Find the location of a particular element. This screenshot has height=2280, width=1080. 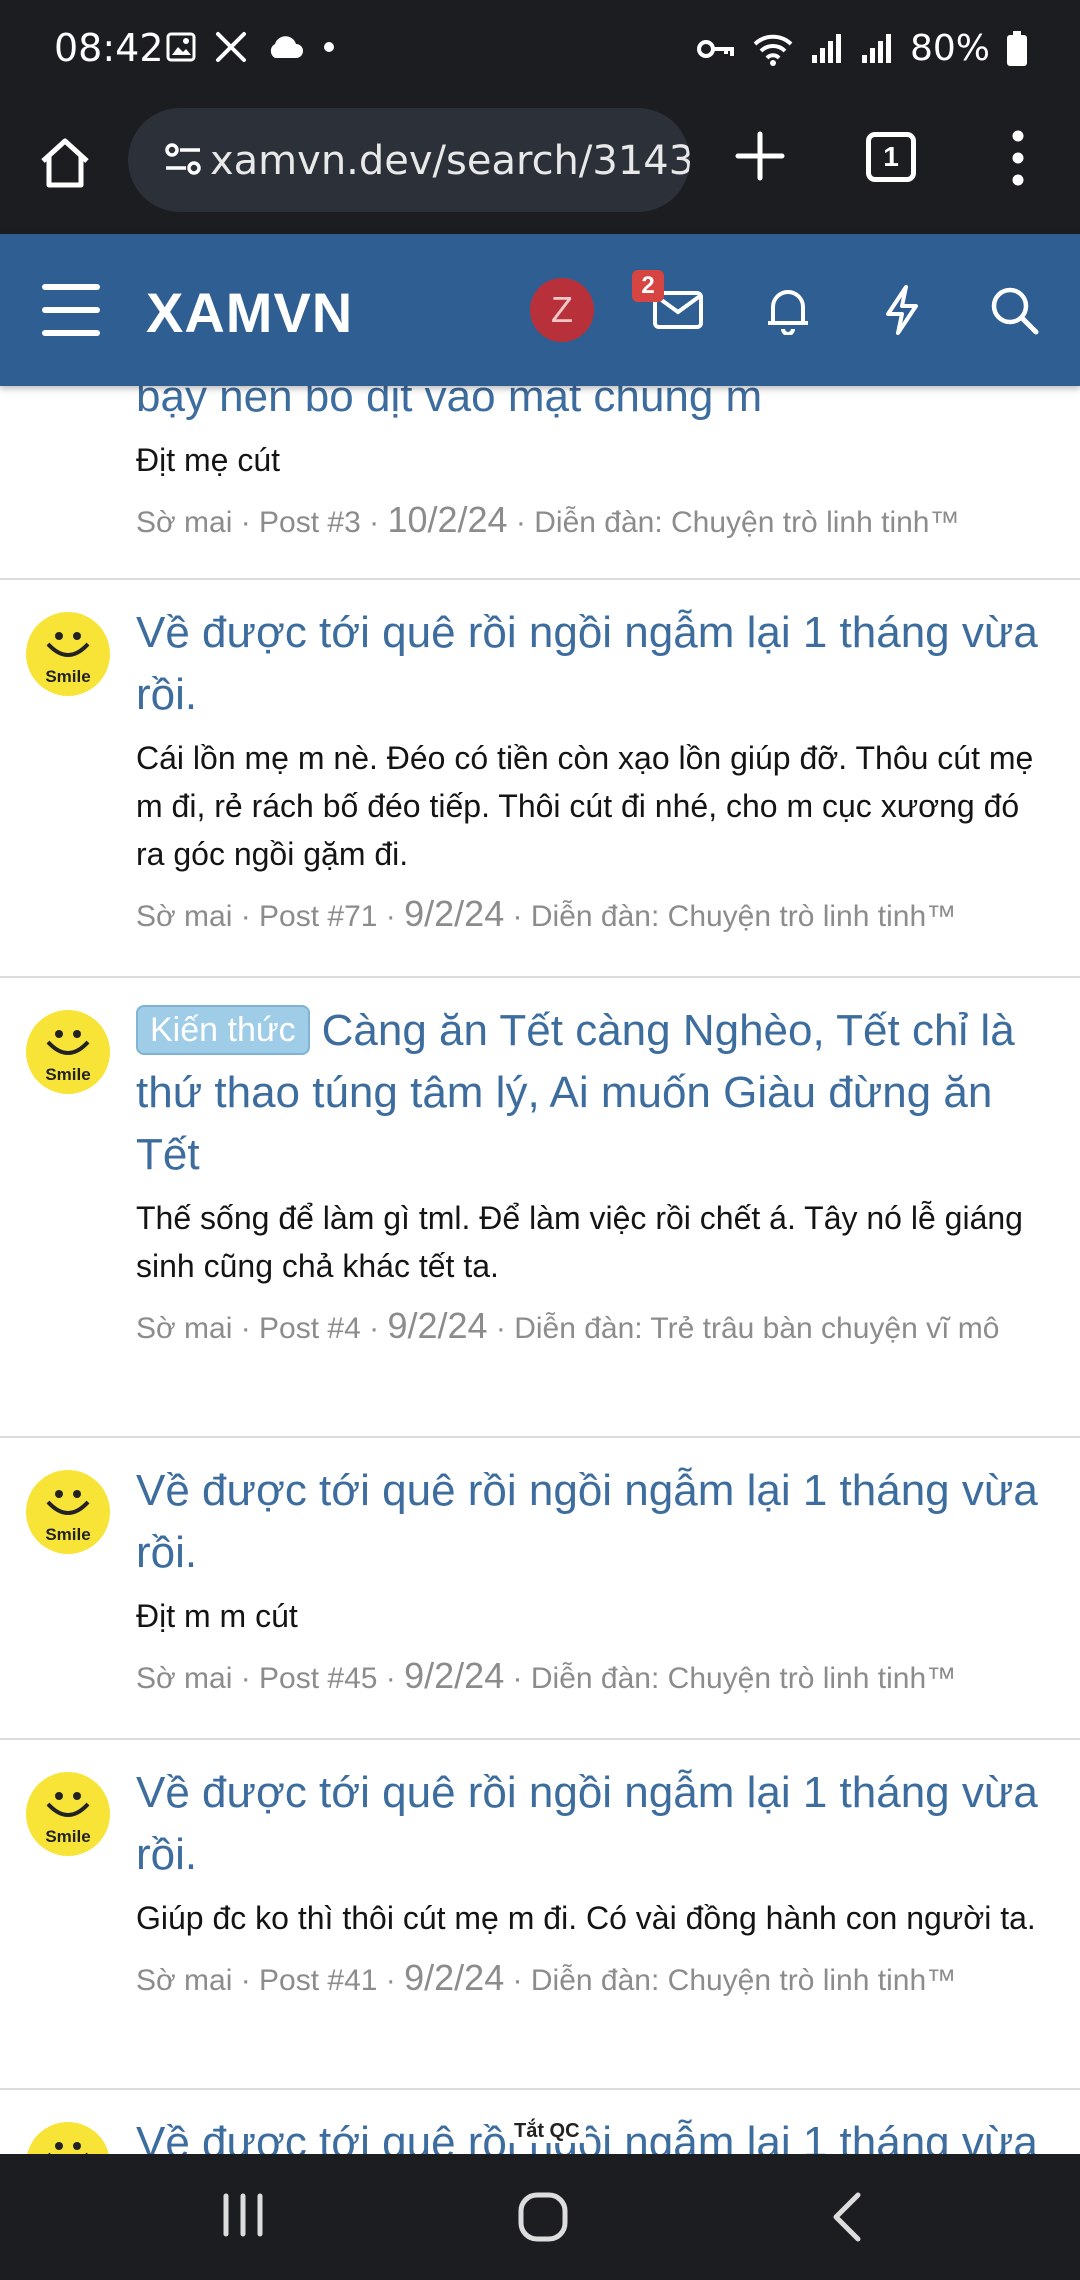

alerts-button is located at coordinates (788, 310).